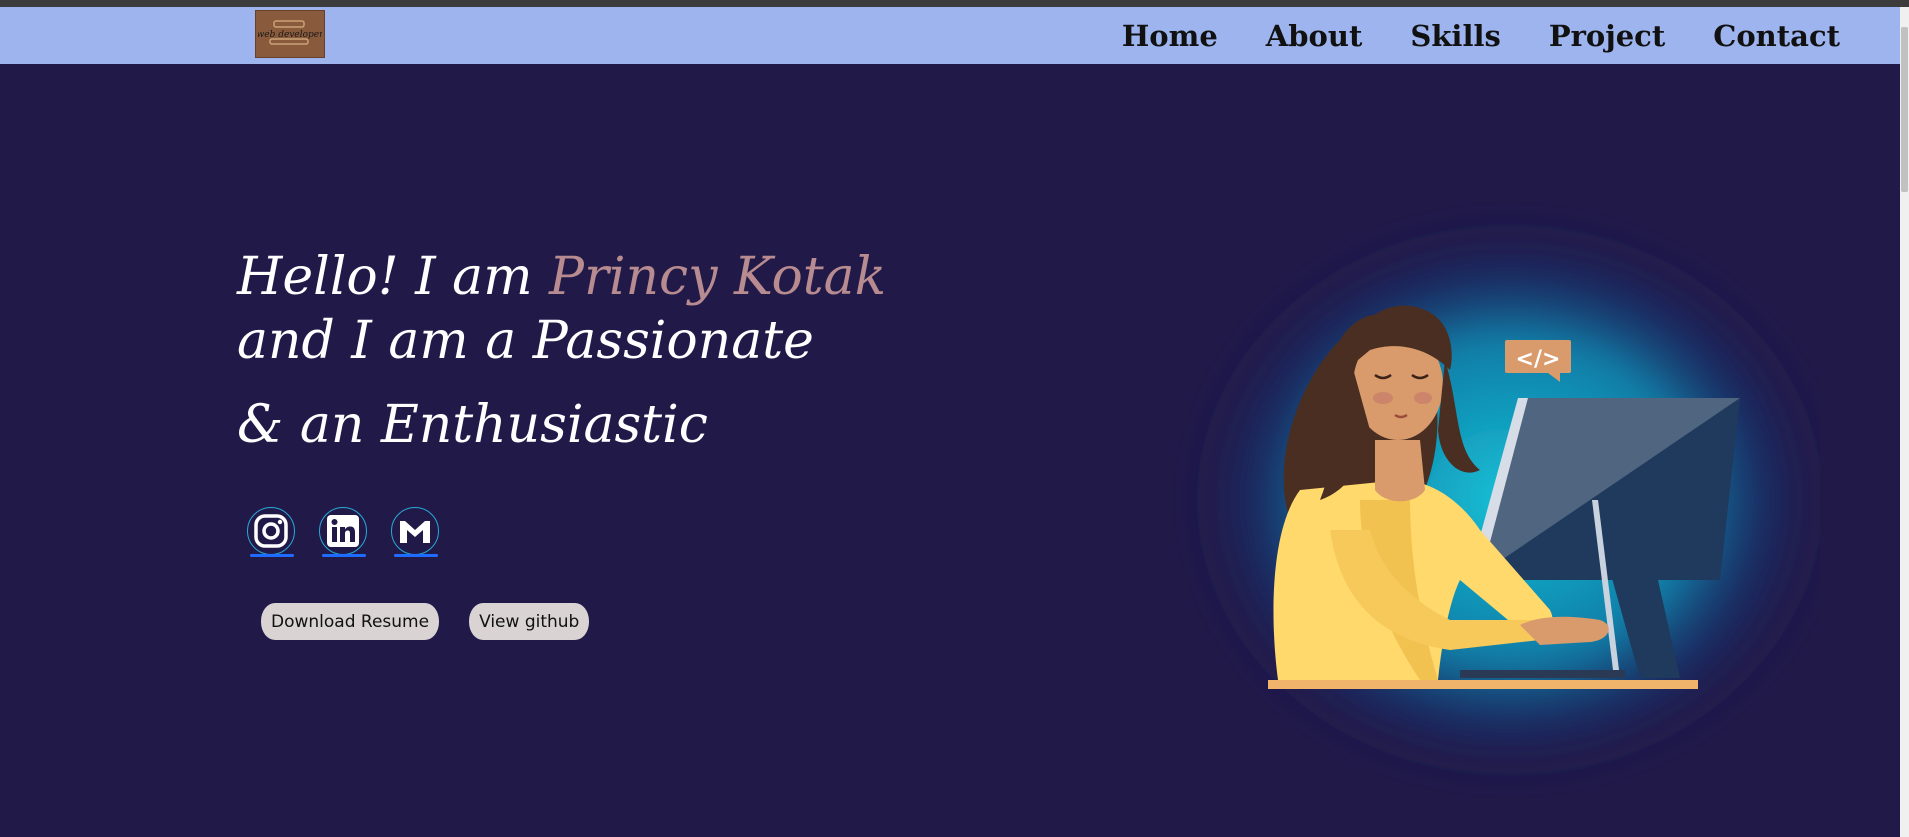 This screenshot has height=837, width=1909. I want to click on linkedin-link, so click(343, 532).